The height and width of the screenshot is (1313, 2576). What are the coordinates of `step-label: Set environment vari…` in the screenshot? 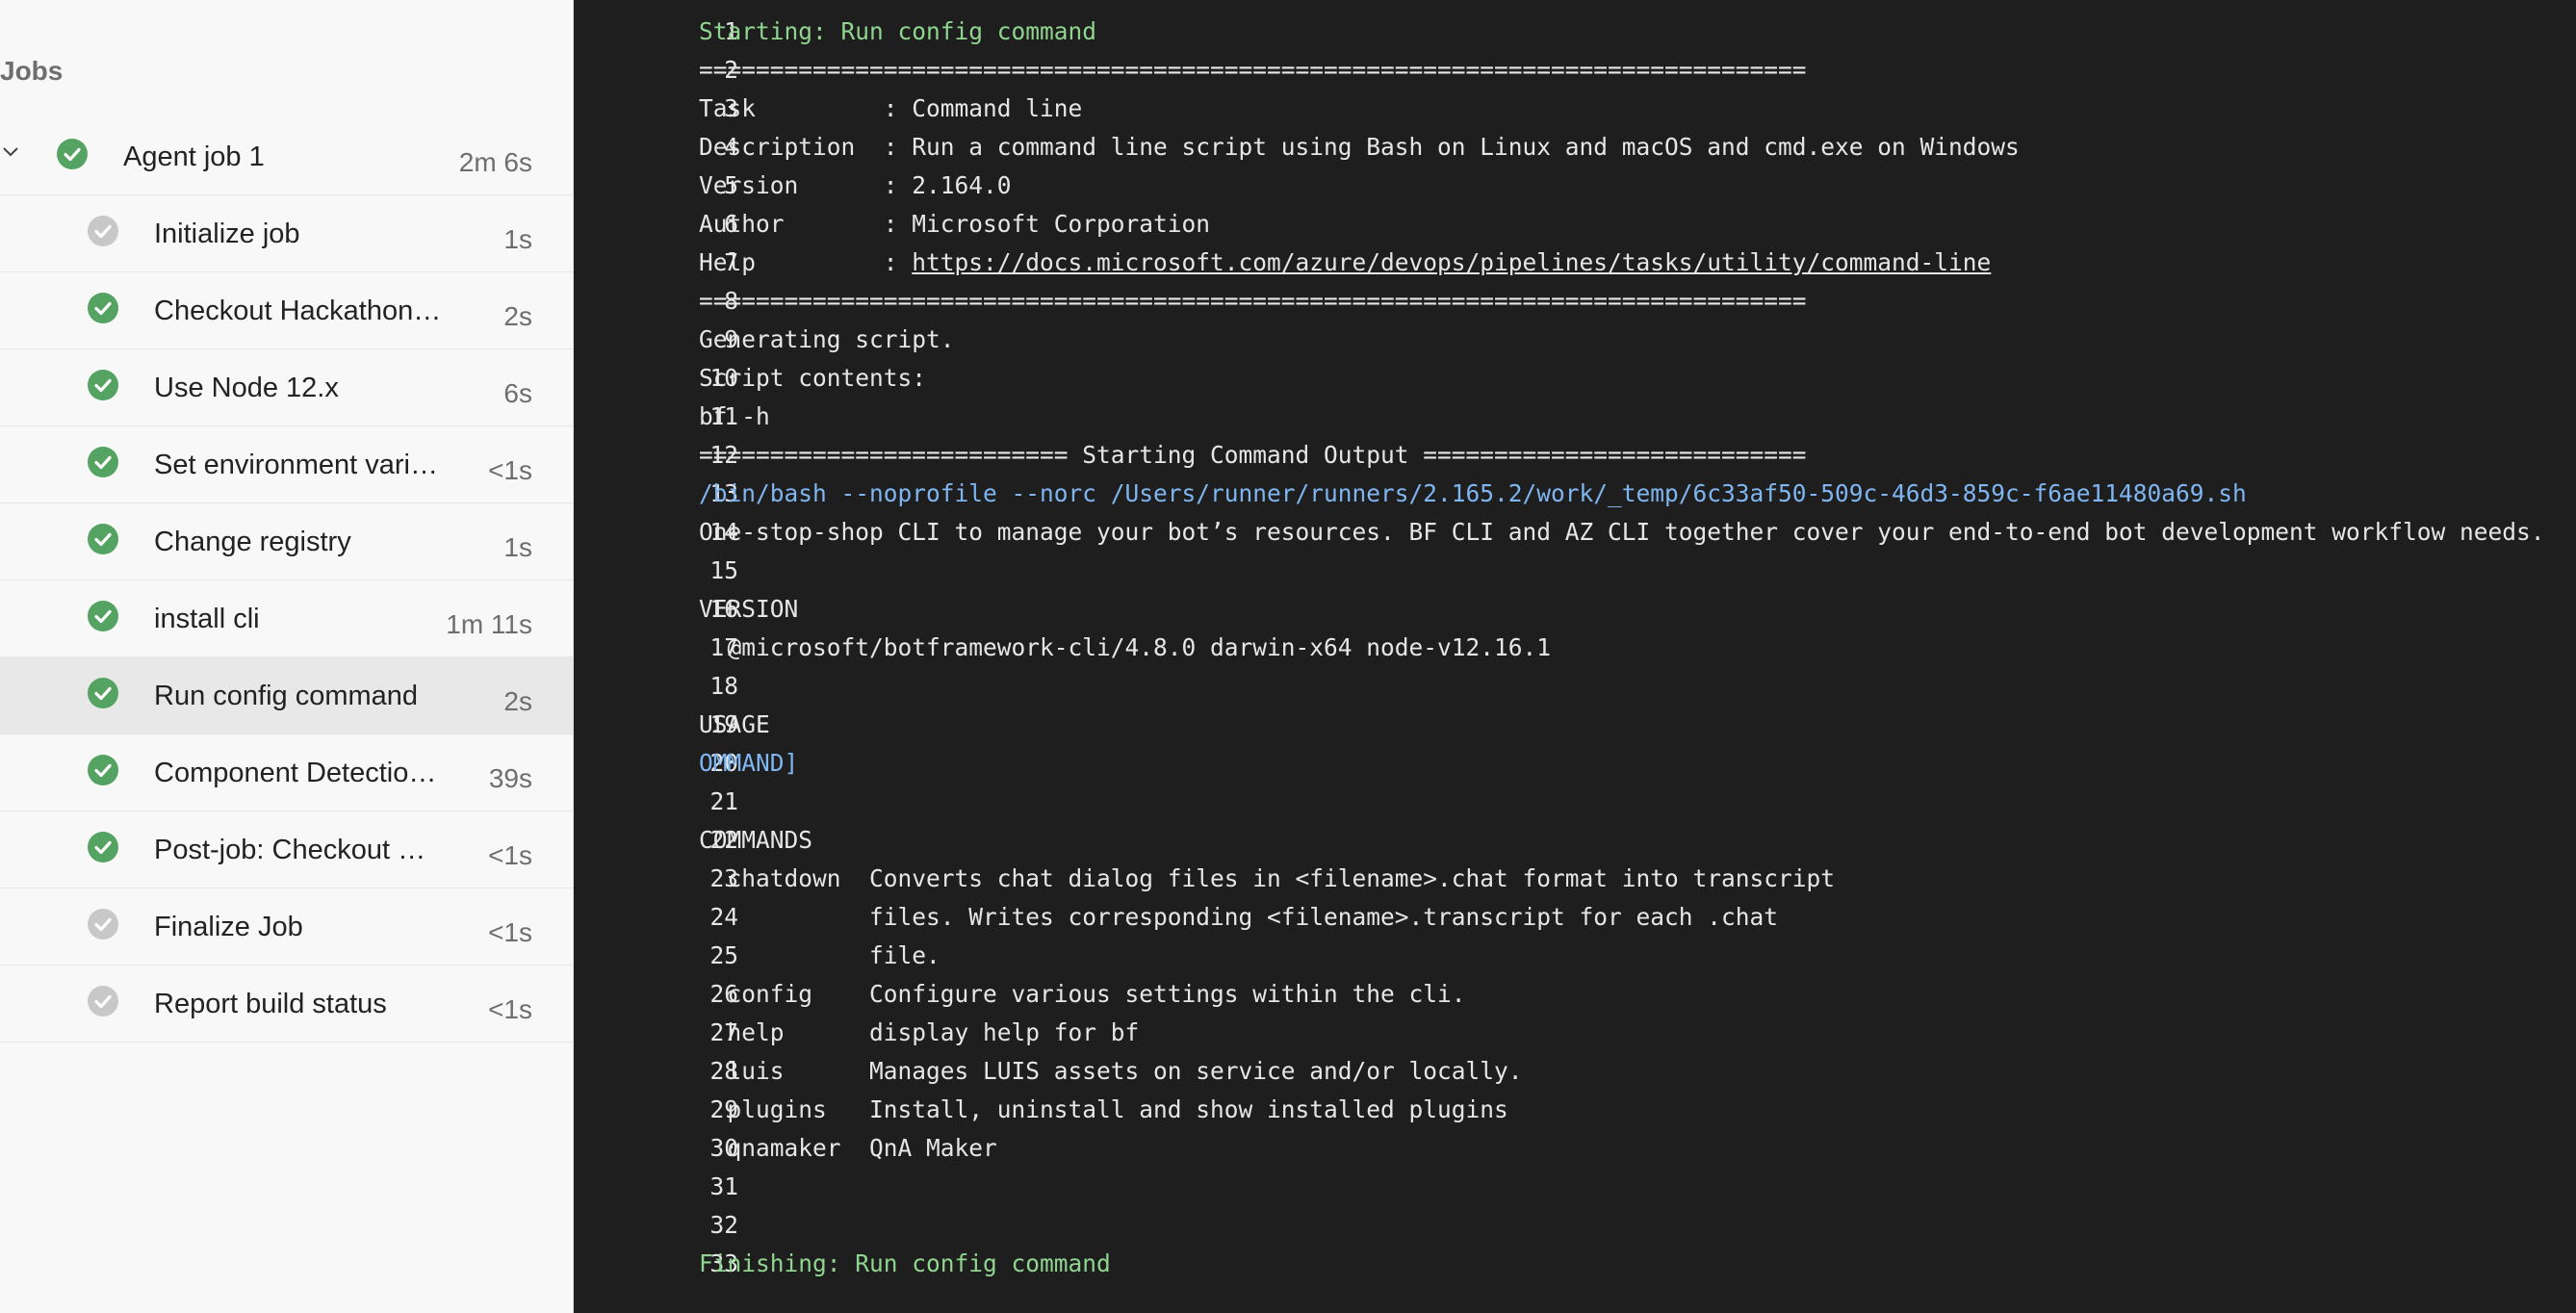 It's located at (296, 465).